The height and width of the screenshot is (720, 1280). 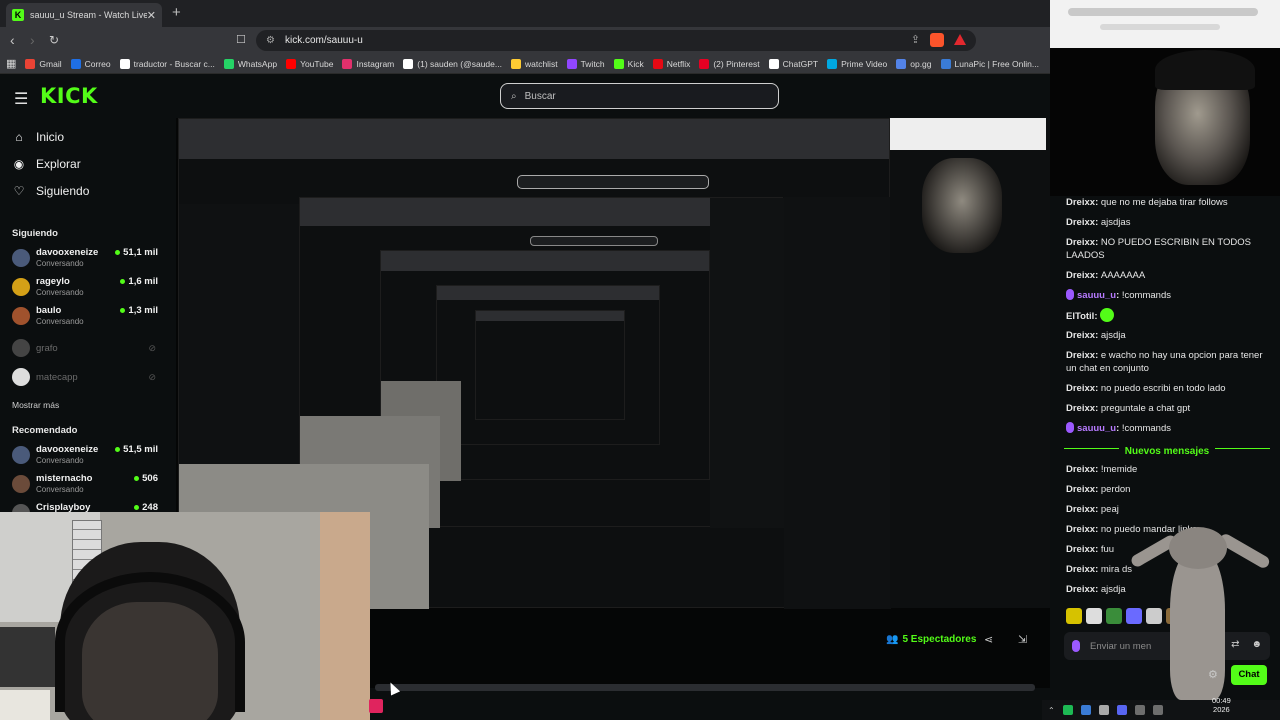 I want to click on sidebar-item-label: Explorar, so click(x=58, y=164).